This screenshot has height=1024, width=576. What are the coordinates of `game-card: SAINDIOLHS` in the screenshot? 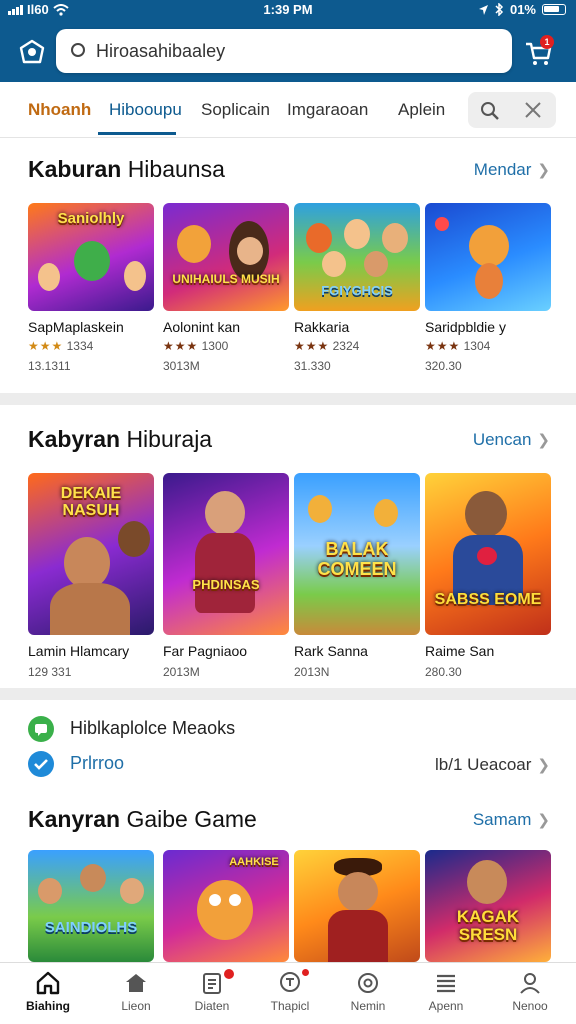 It's located at (91, 906).